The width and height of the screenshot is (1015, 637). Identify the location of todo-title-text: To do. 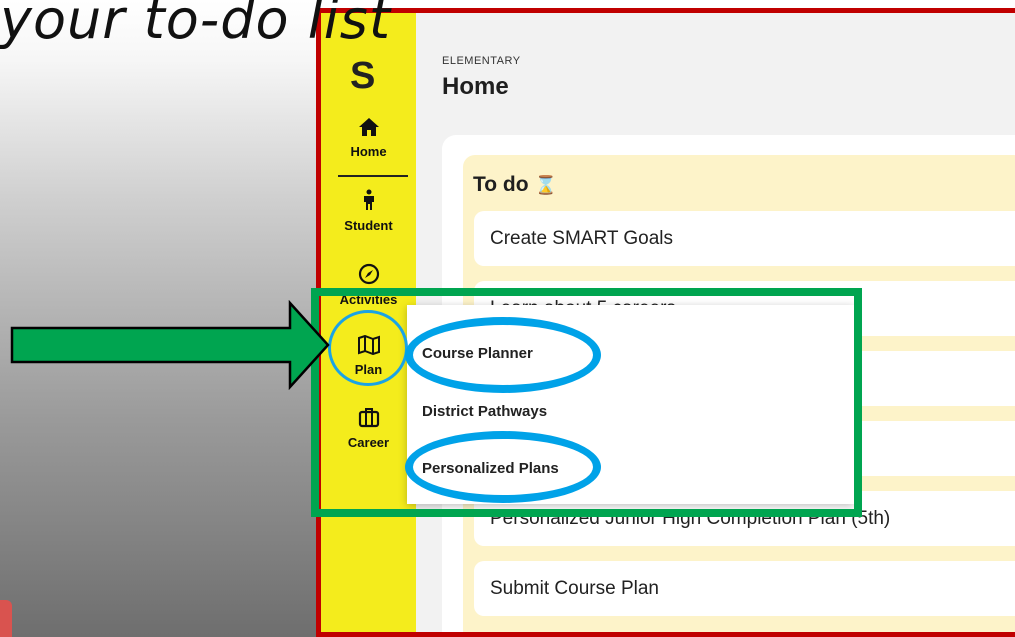
(501, 184).